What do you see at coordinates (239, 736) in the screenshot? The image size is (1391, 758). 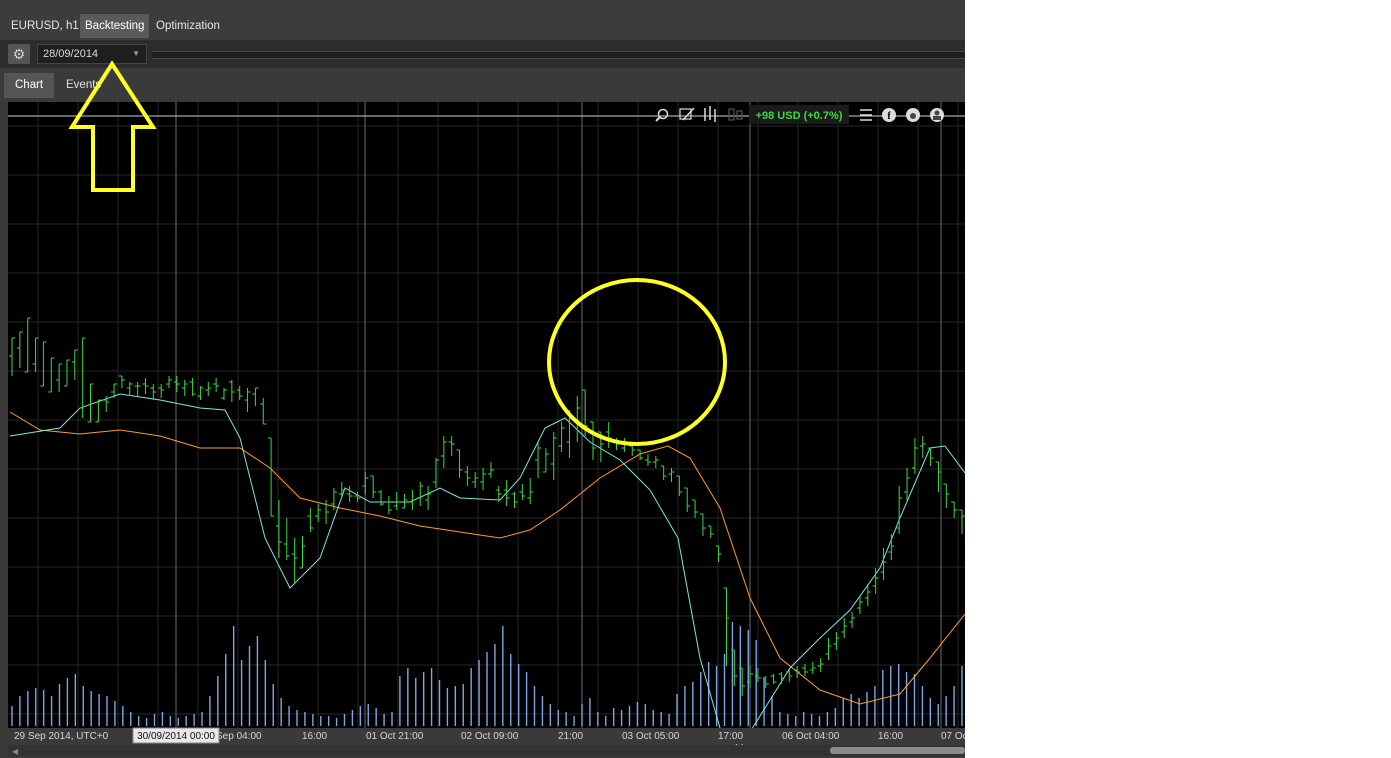 I see `time-tick-label: Sep 04:00` at bounding box center [239, 736].